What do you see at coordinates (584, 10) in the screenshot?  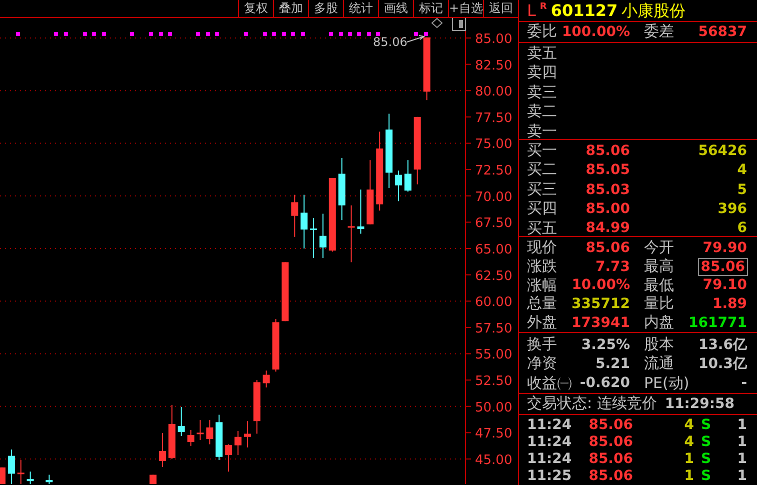 I see `stock-code: 601127` at bounding box center [584, 10].